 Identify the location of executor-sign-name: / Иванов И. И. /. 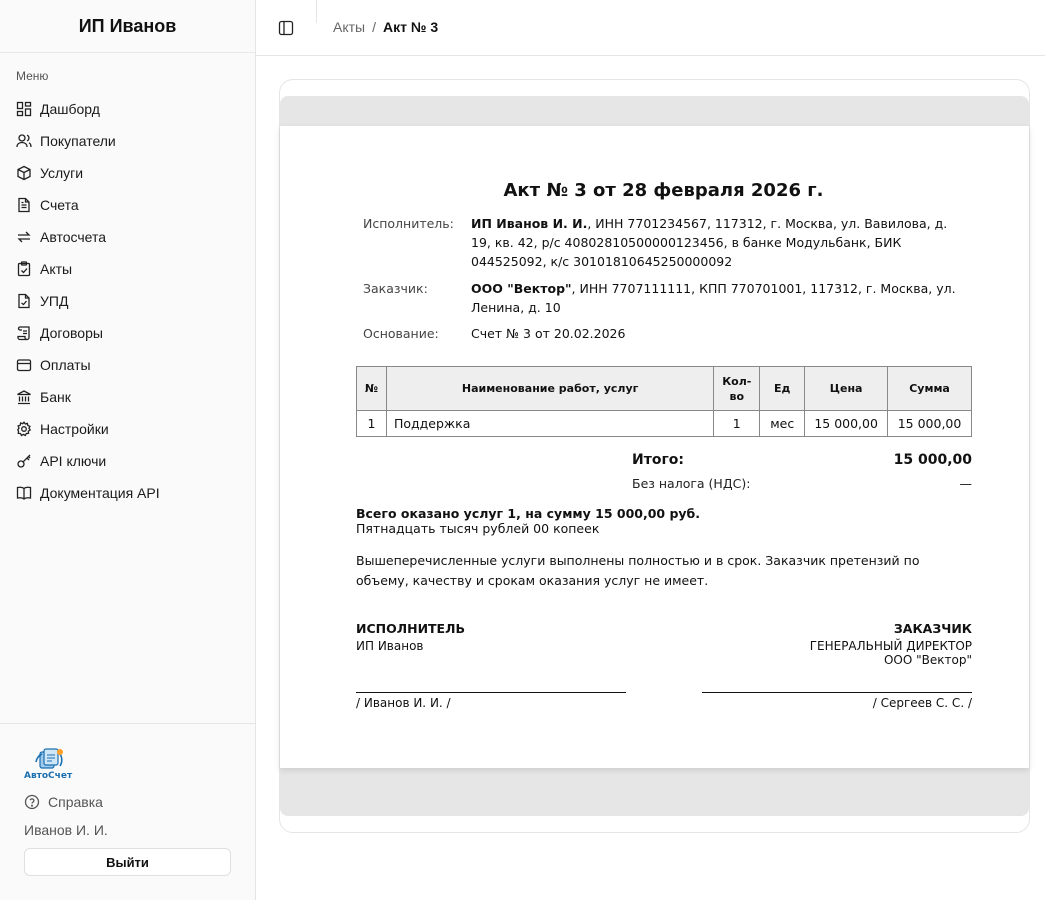
(403, 703).